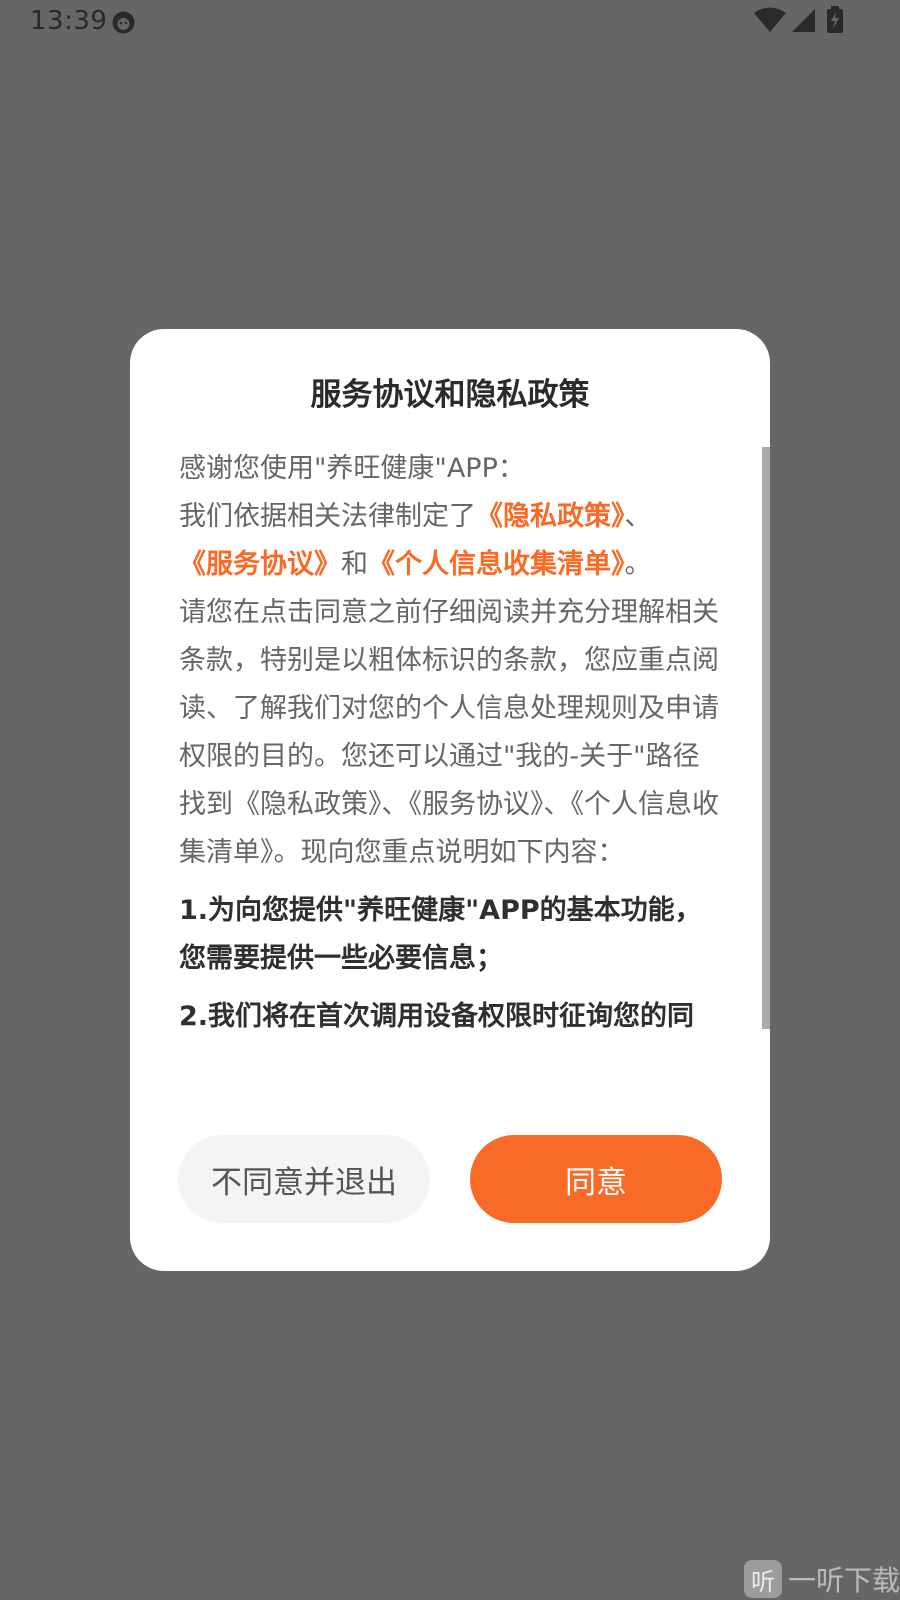 Image resolution: width=900 pixels, height=1600 pixels. I want to click on service-agreement-link: 《服务协议》, so click(260, 564).